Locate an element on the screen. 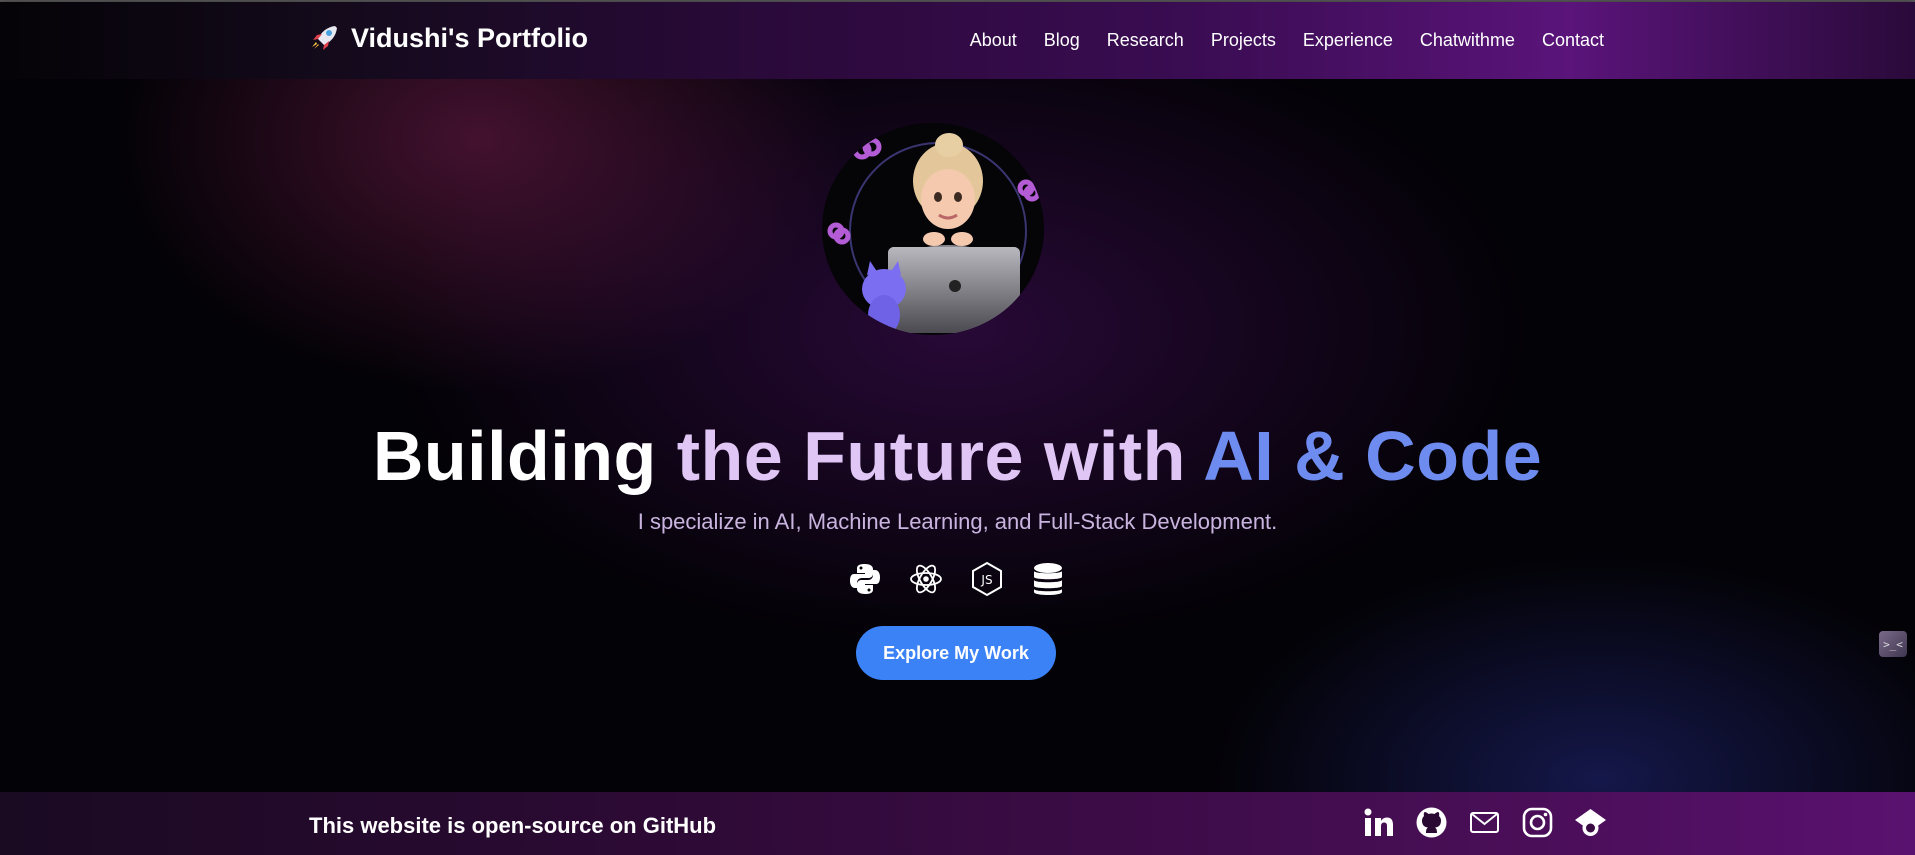  python-icon is located at coordinates (865, 579).